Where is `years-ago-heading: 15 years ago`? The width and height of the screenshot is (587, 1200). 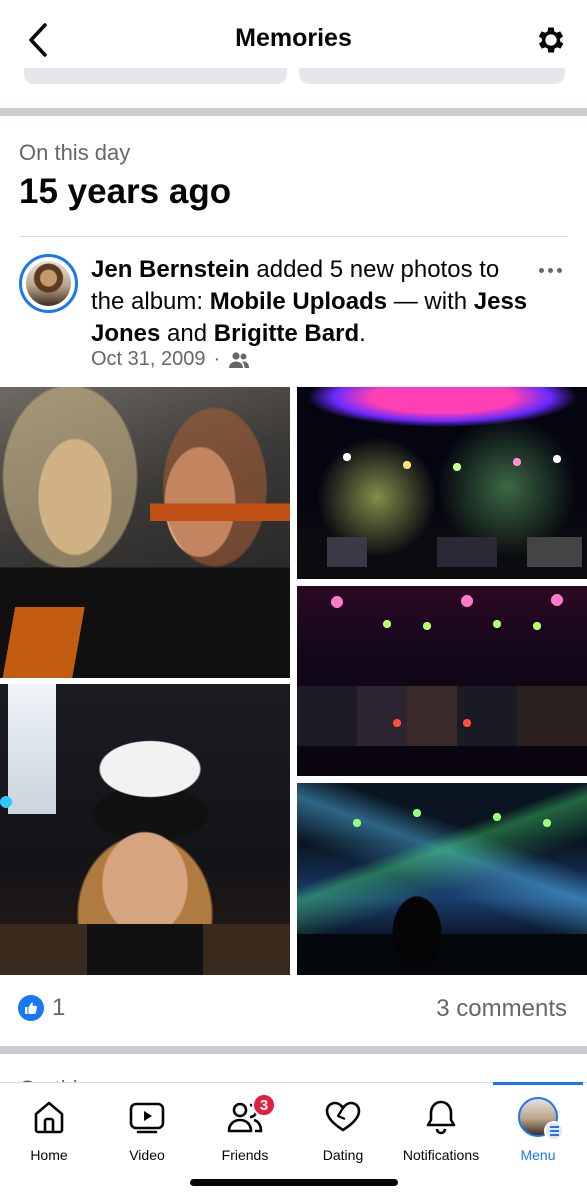 years-ago-heading: 15 years ago is located at coordinates (125, 191).